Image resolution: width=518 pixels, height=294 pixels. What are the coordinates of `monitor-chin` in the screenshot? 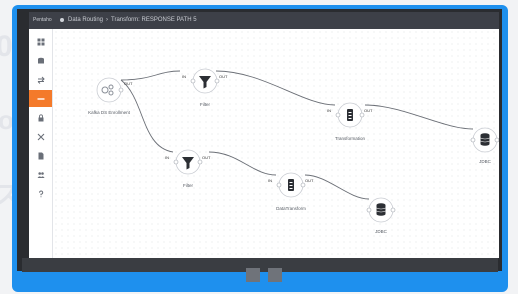 It's located at (260, 265).